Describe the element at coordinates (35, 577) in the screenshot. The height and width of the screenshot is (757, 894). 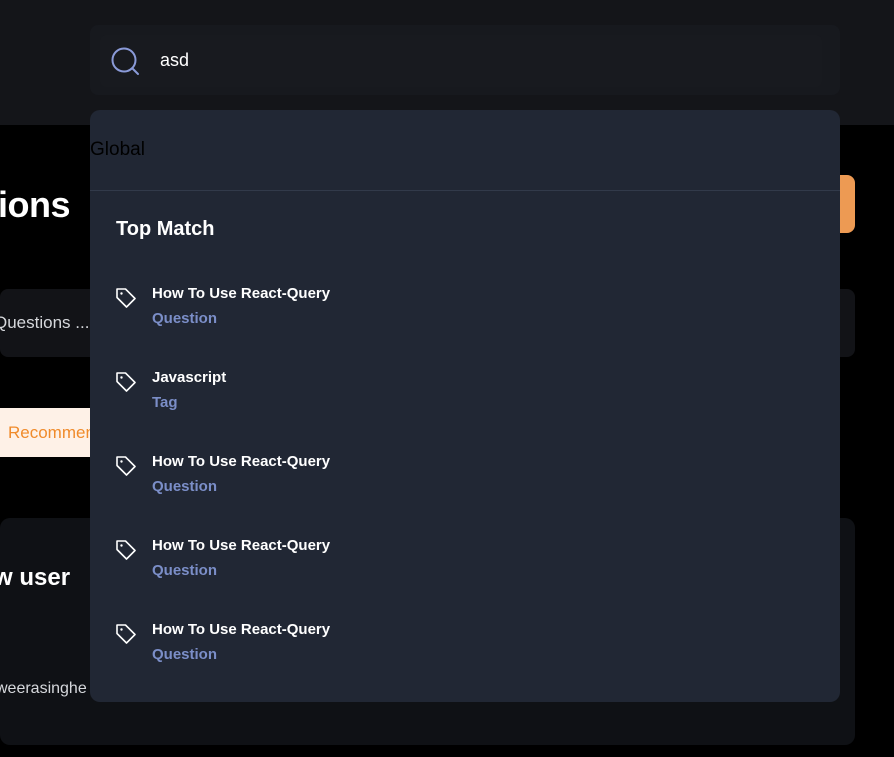
I see `question-card-title: w user` at that location.